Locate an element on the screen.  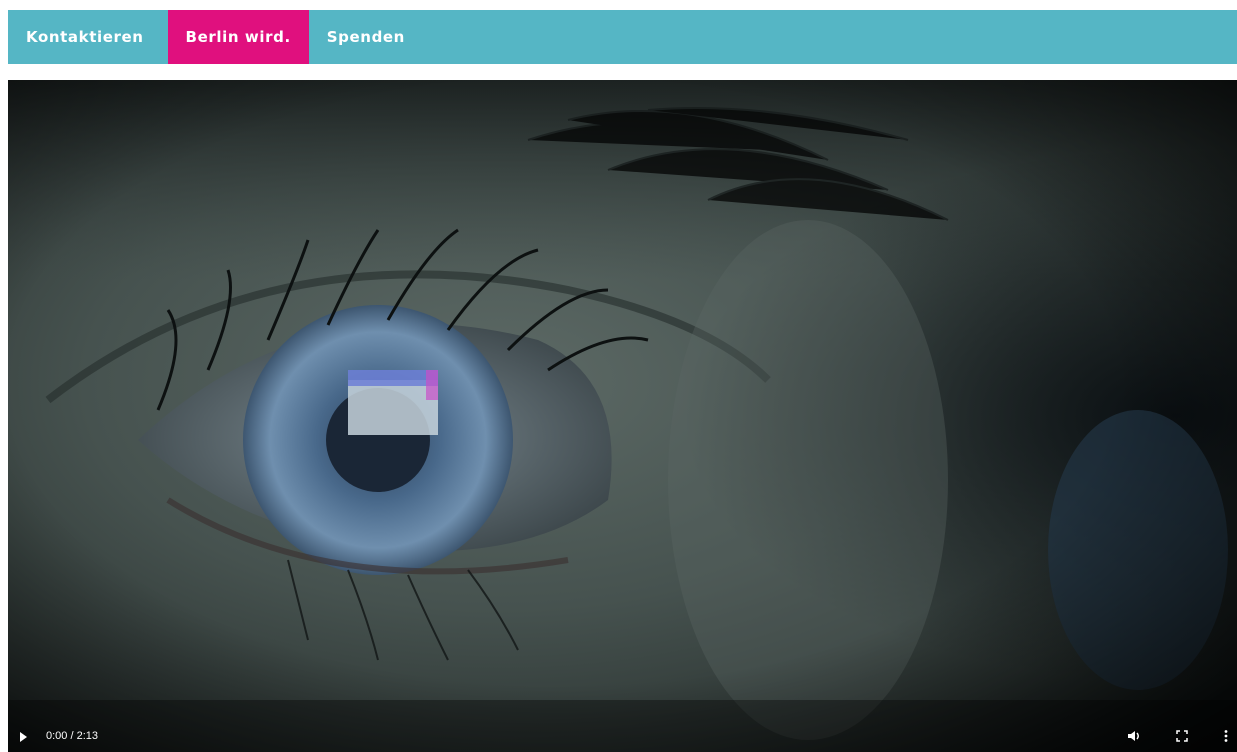
nav-item-spenden: Spenden is located at coordinates (366, 37).